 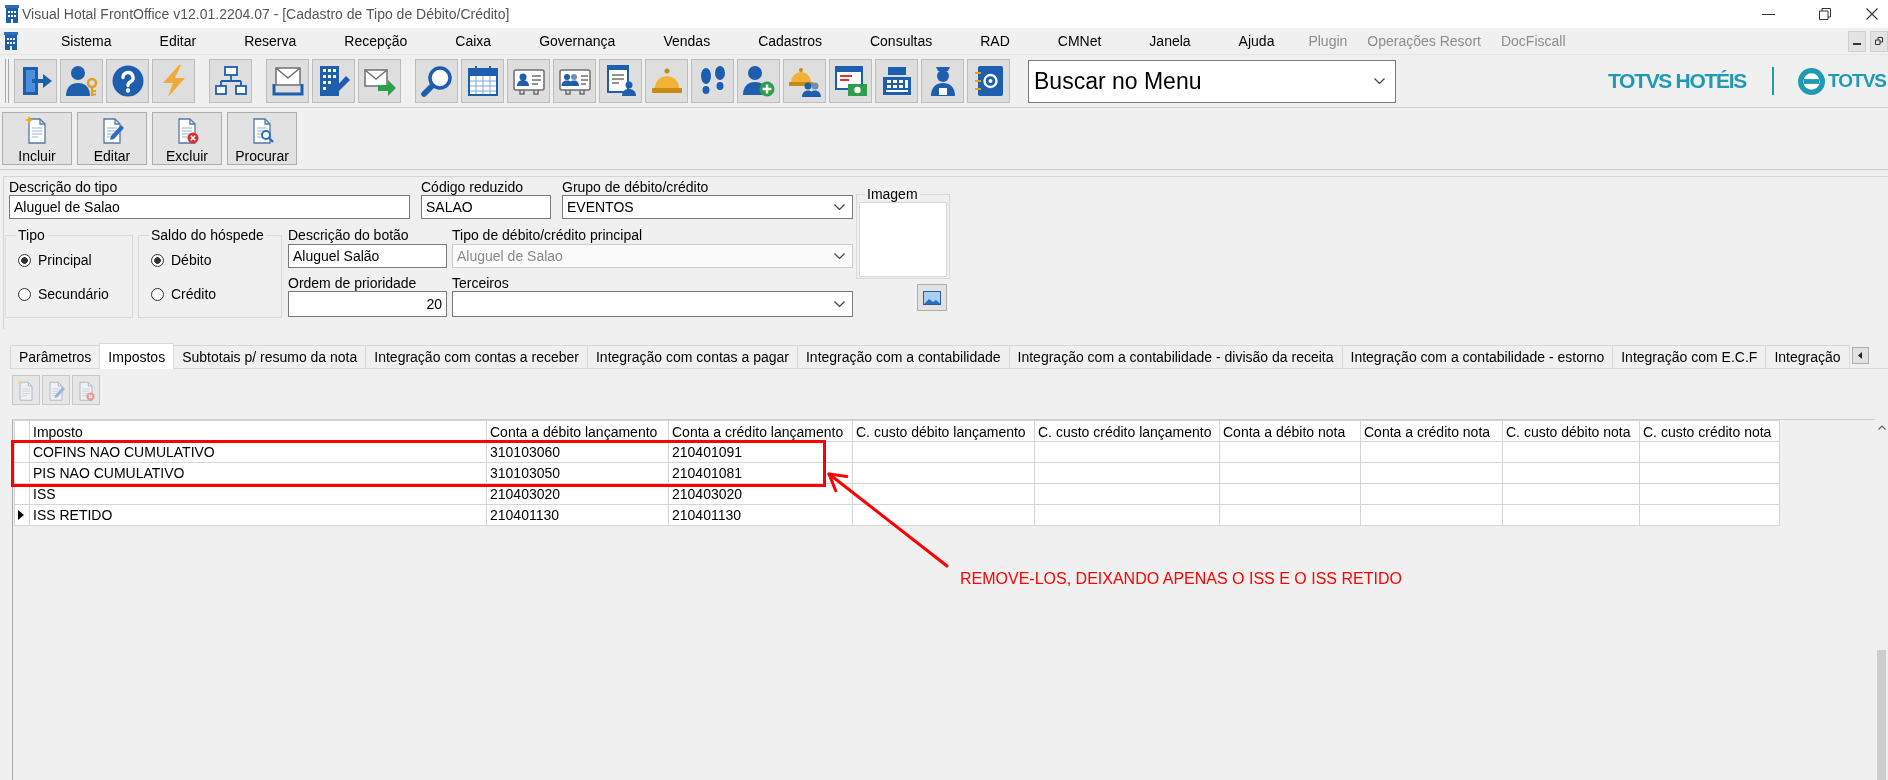 I want to click on help-icon, so click(x=127, y=81).